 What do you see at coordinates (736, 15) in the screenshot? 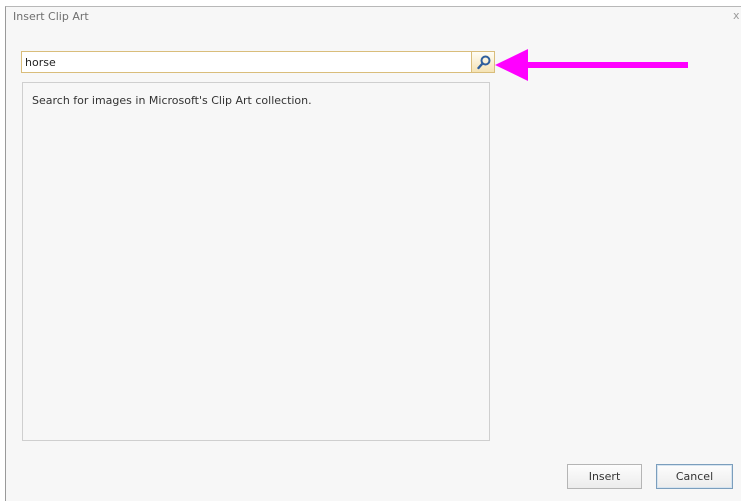
I see `close-icon: x` at bounding box center [736, 15].